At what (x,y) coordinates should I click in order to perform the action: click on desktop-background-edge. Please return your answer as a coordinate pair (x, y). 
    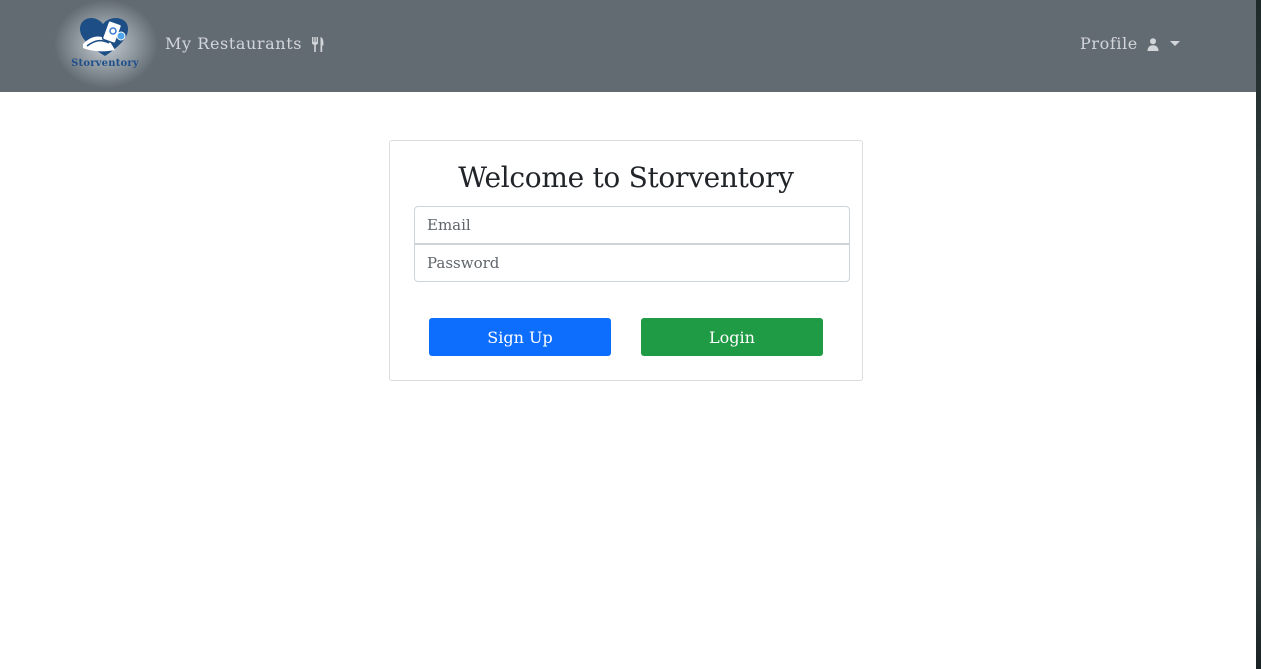
    Looking at the image, I should click on (1258, 334).